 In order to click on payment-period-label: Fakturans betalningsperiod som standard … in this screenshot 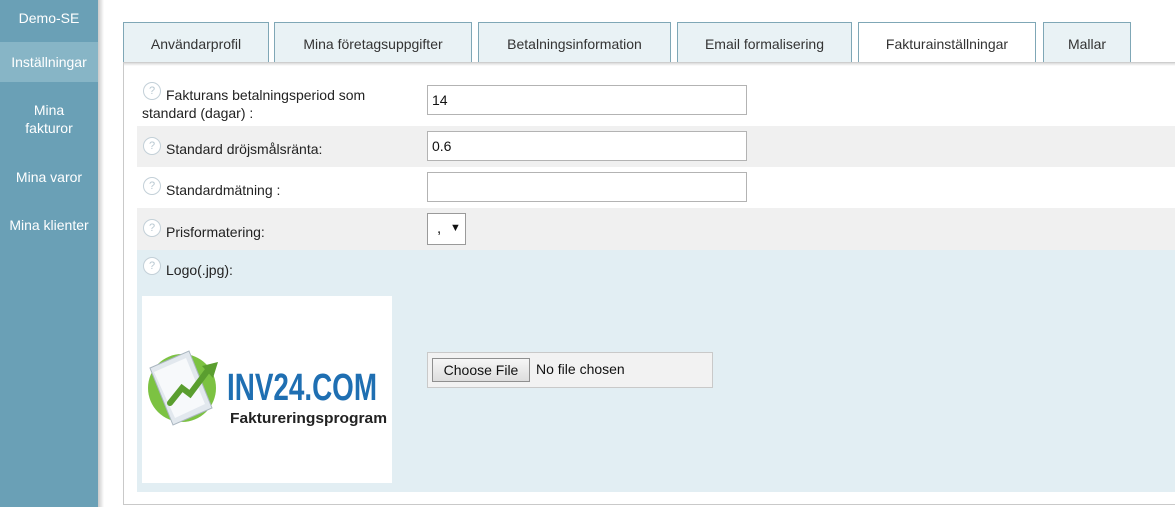, I will do `click(254, 104)`.